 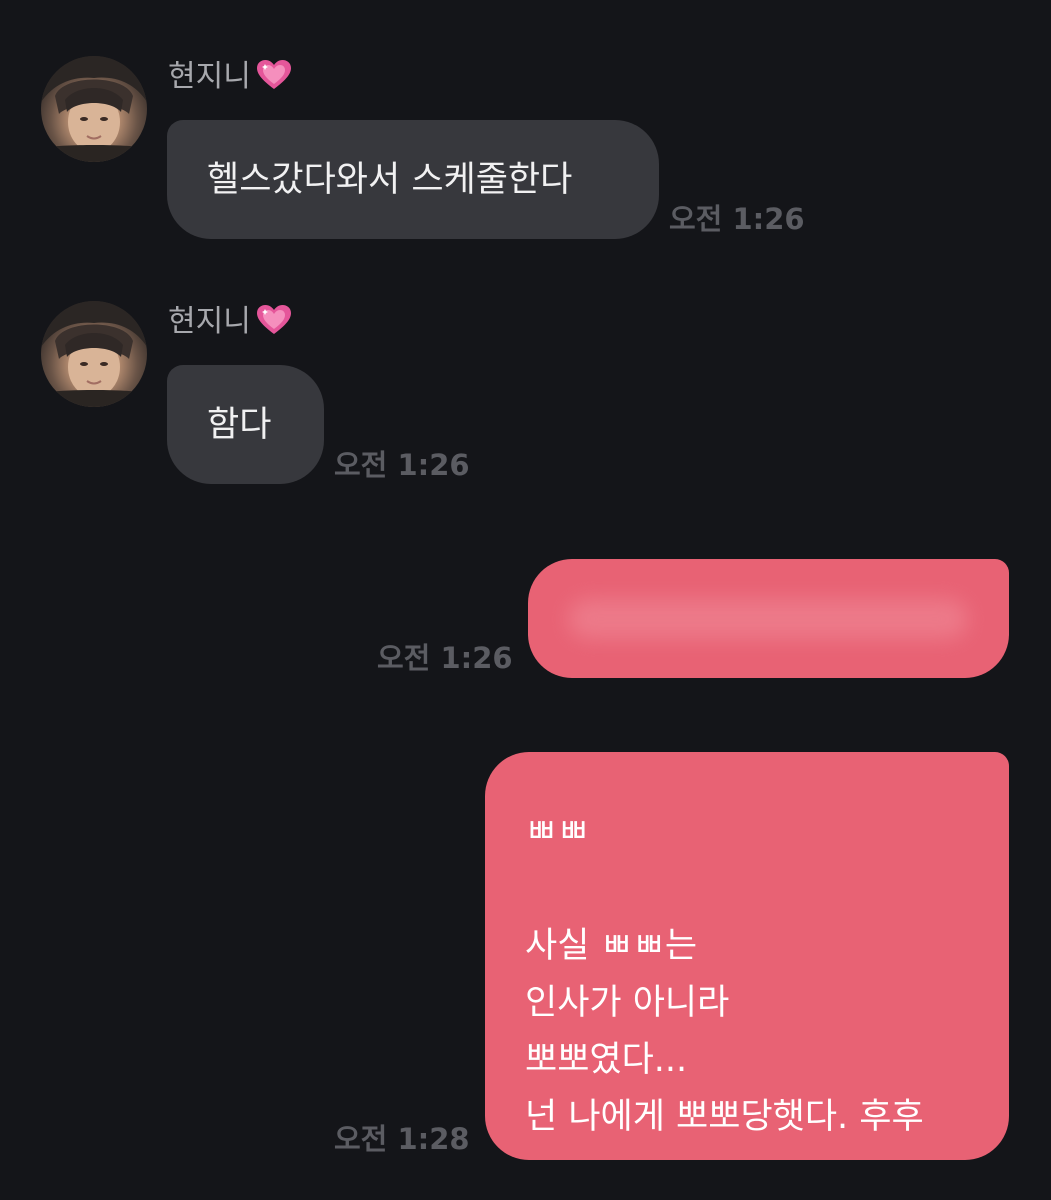 I want to click on incoming-message-bubble: 함다, so click(x=245, y=424).